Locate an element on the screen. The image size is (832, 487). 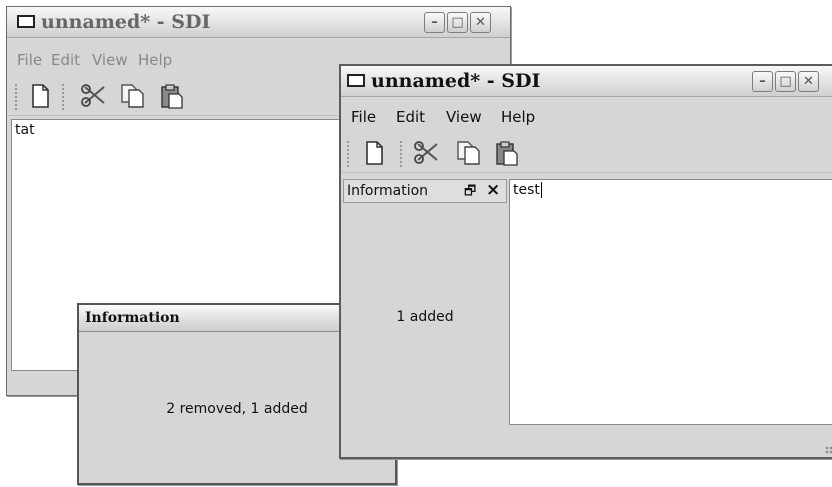
front-window-titlebar: unnamed* - SDI – □ ✕ is located at coordinates (586, 81).